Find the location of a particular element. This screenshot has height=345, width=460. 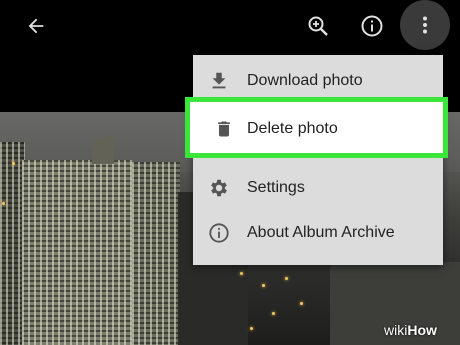

info-button is located at coordinates (372, 26).